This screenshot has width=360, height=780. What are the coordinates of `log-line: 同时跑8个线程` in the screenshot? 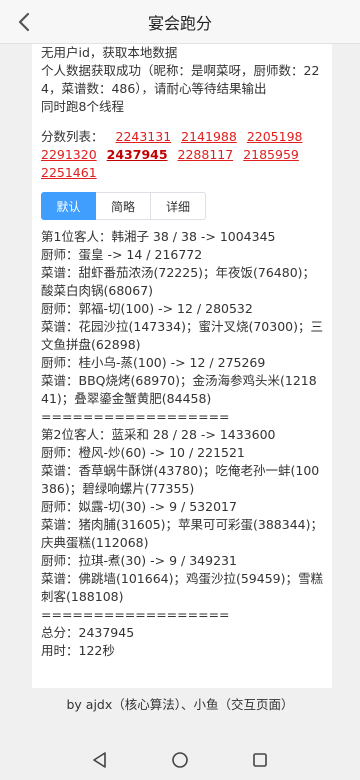 It's located at (82, 106).